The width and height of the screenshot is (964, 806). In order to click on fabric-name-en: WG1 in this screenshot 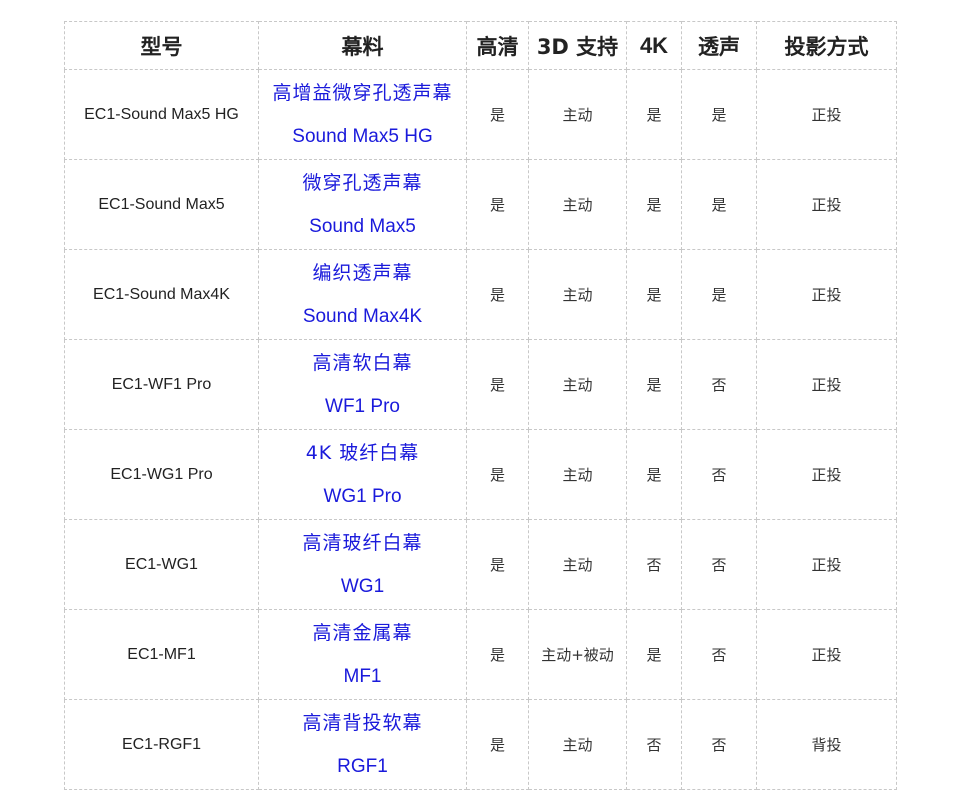, I will do `click(362, 586)`.